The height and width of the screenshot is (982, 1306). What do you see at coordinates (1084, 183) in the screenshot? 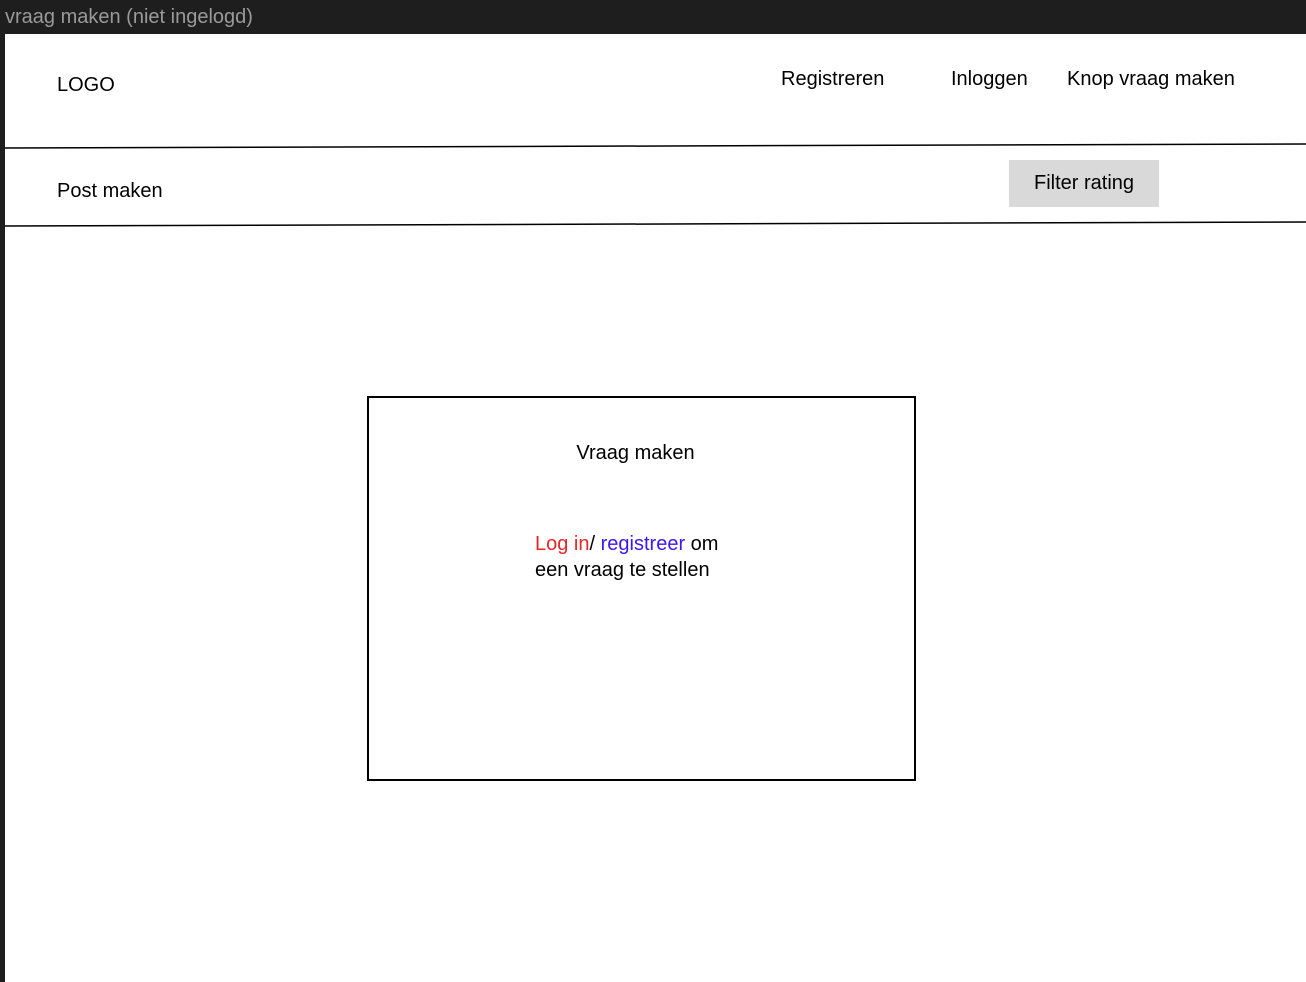
I see `filter-rating-button: Filter rating` at bounding box center [1084, 183].